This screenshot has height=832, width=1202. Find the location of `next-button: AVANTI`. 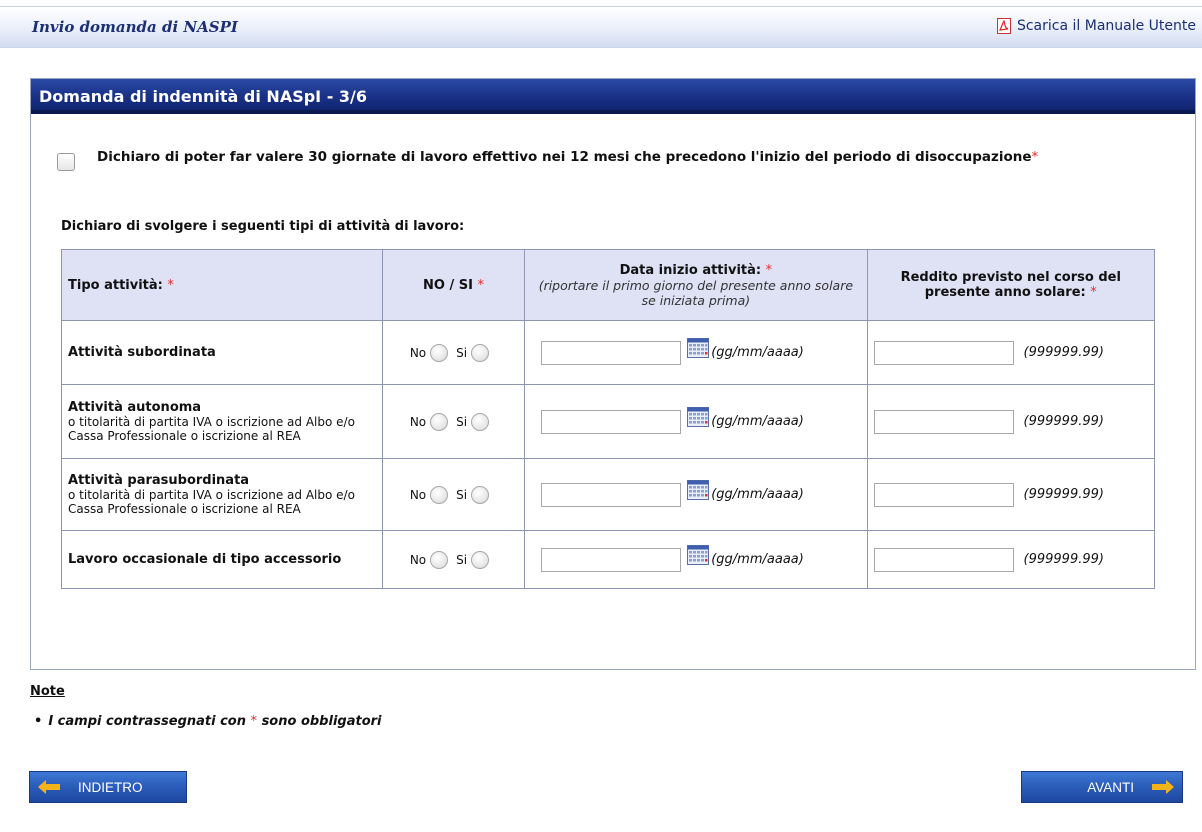

next-button: AVANTI is located at coordinates (1102, 787).